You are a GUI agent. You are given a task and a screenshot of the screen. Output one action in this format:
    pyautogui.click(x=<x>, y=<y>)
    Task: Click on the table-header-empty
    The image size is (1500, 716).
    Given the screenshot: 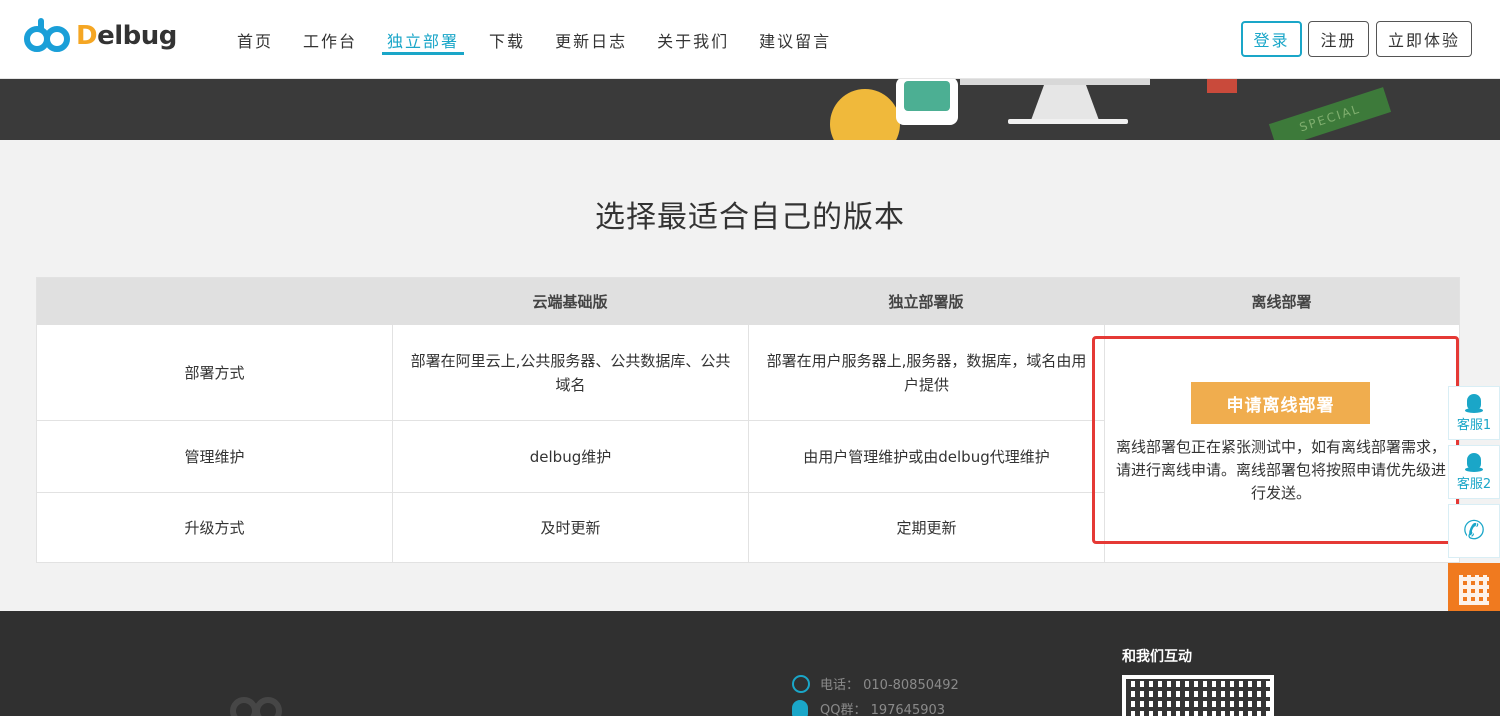 What is the action you would take?
    pyautogui.click(x=214, y=301)
    